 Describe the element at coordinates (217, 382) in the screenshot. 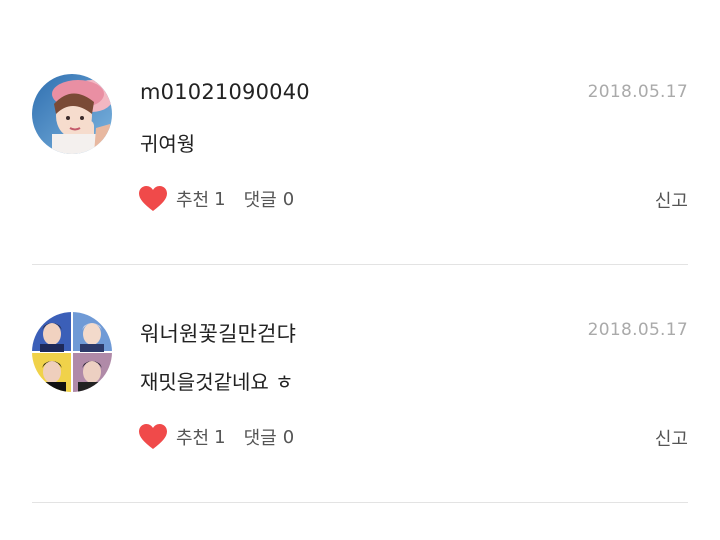

I see `comment-text: 재밋을것같네요 ㅎ` at that location.